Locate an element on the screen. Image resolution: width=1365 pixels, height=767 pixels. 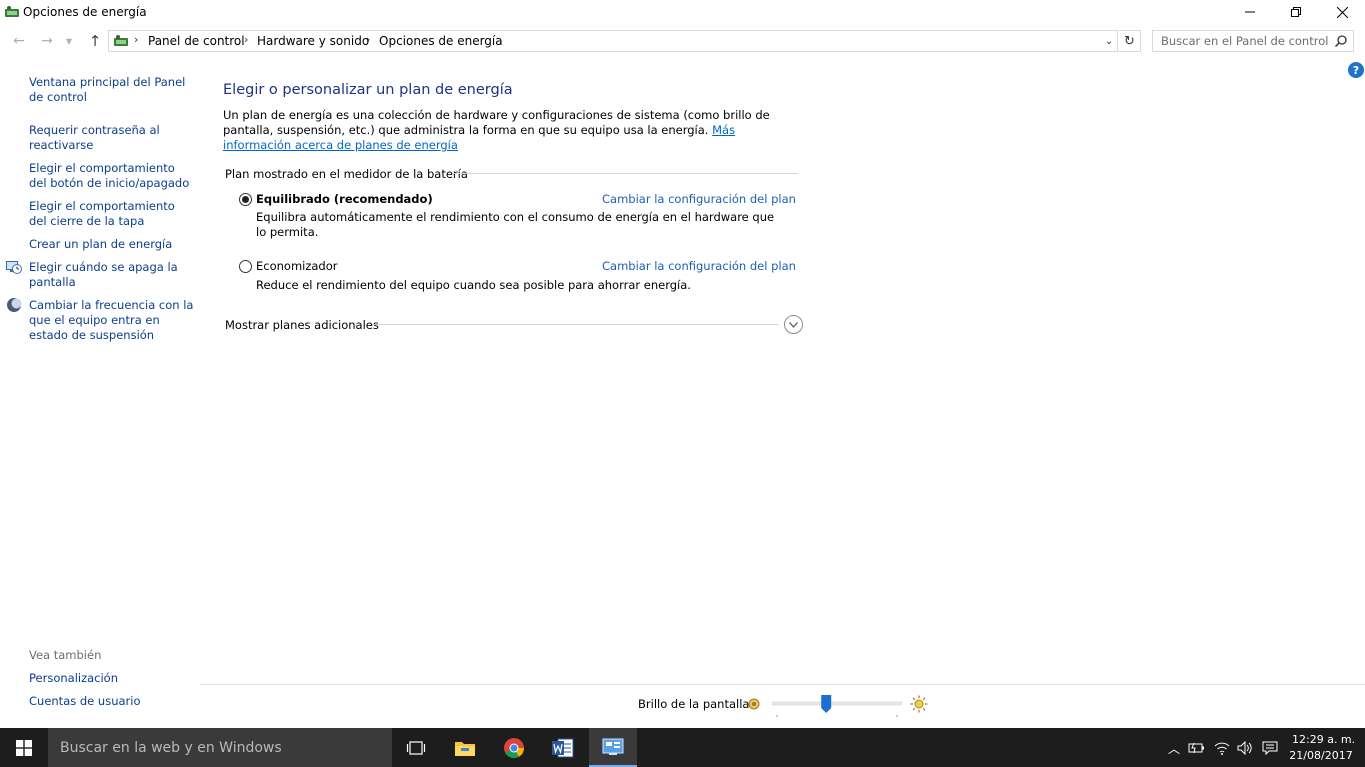
taskbar-file-explorer is located at coordinates (465, 747).